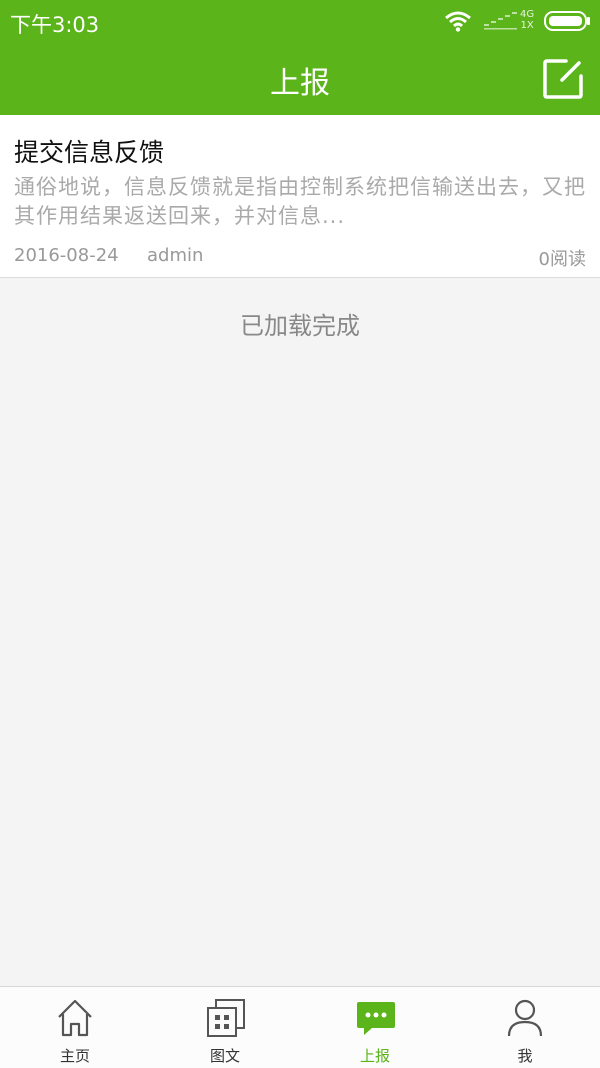 The height and width of the screenshot is (1068, 600). I want to click on bottom-tab-bar: 主页 图文 上报 我, so click(300, 1027).